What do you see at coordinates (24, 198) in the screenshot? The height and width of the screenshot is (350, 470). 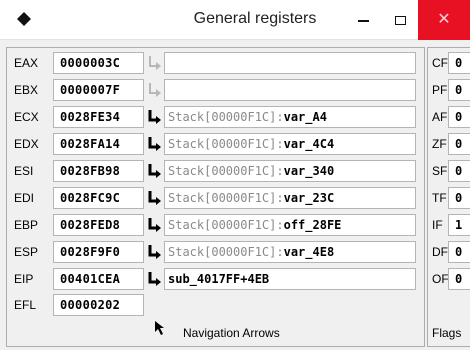 I see `register-name: EDI` at bounding box center [24, 198].